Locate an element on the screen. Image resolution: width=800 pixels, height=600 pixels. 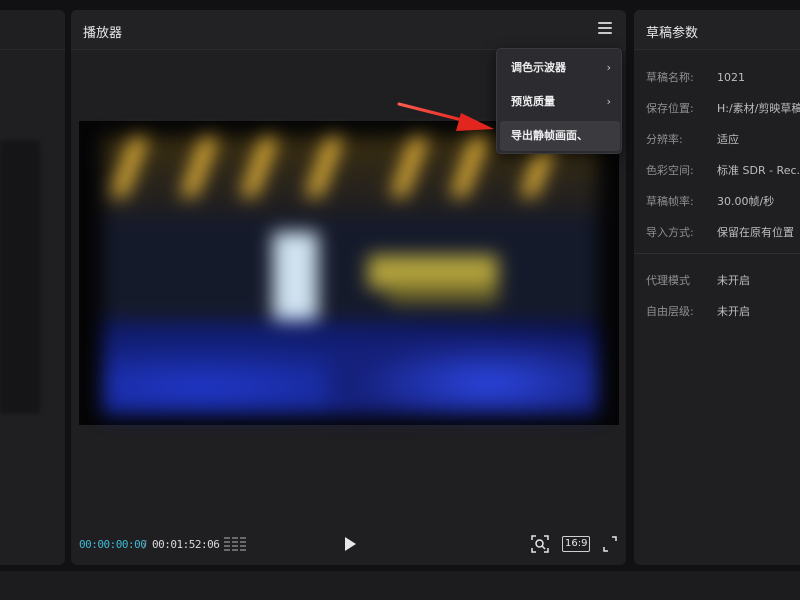
prop-key: 草稿名称: is located at coordinates (670, 77).